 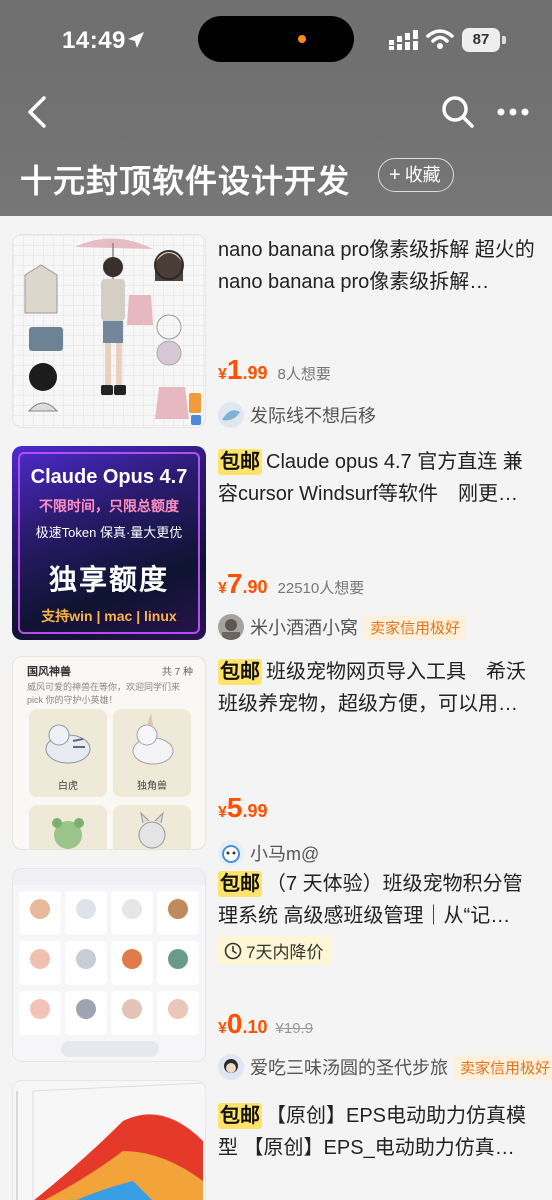 I want to click on favorite-label: 收藏, so click(x=422, y=174).